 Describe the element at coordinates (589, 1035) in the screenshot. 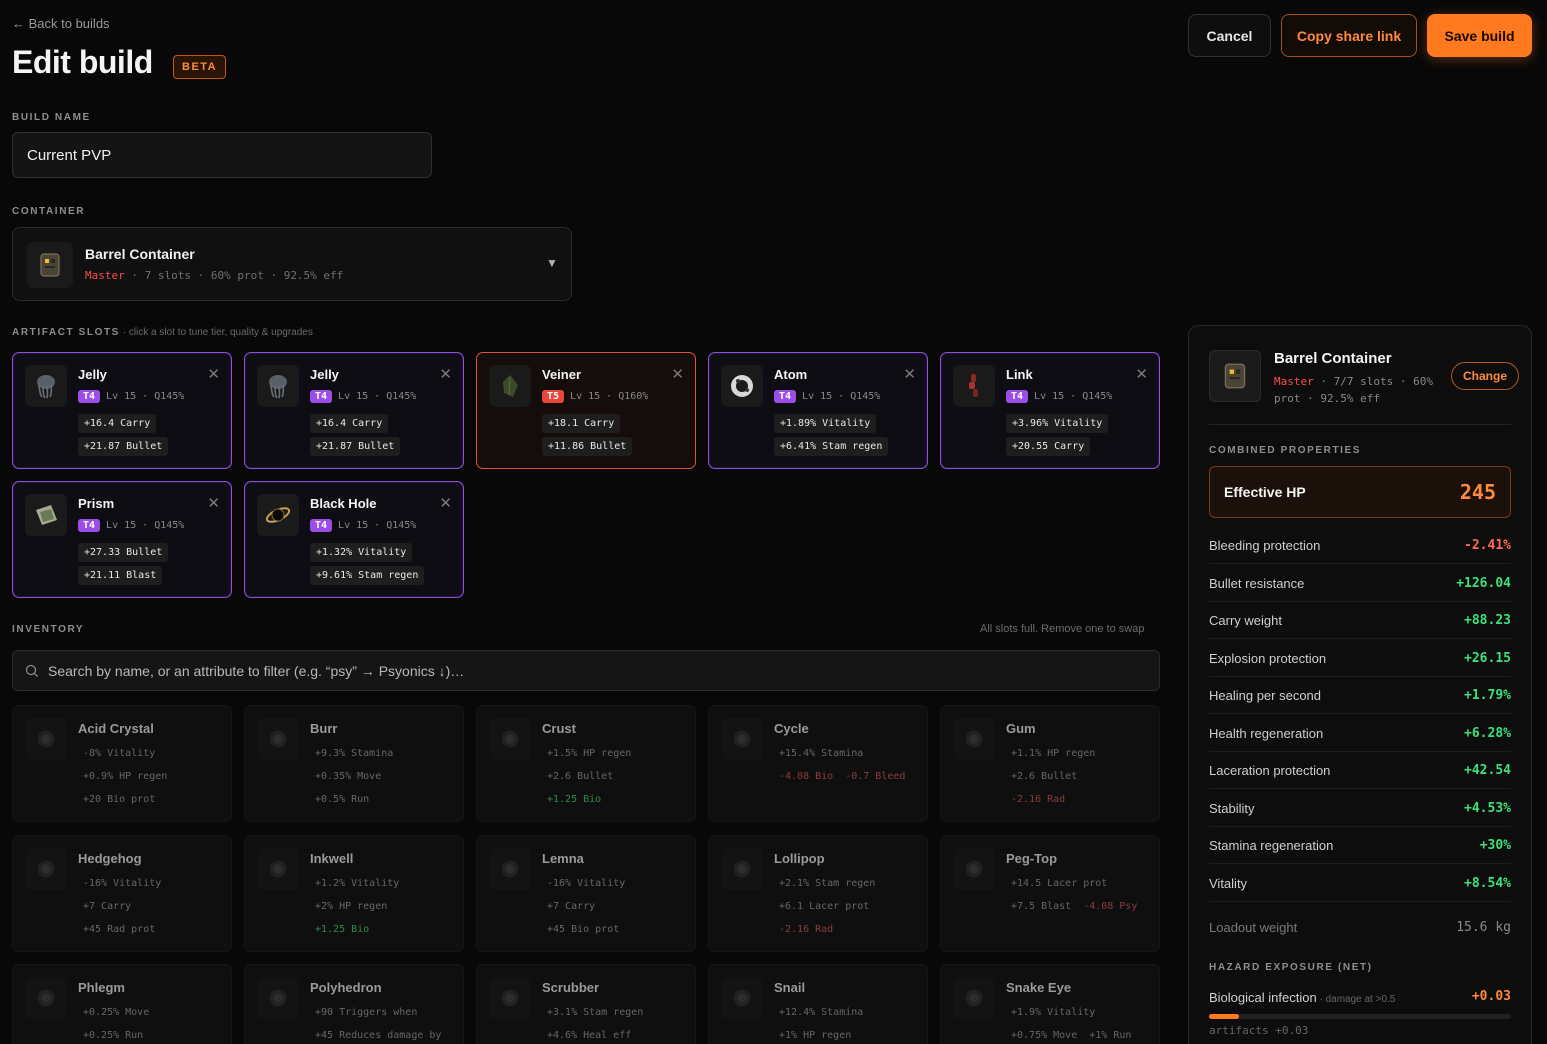

I see `inventory-item-attribute: +4.6% Heal eff` at that location.